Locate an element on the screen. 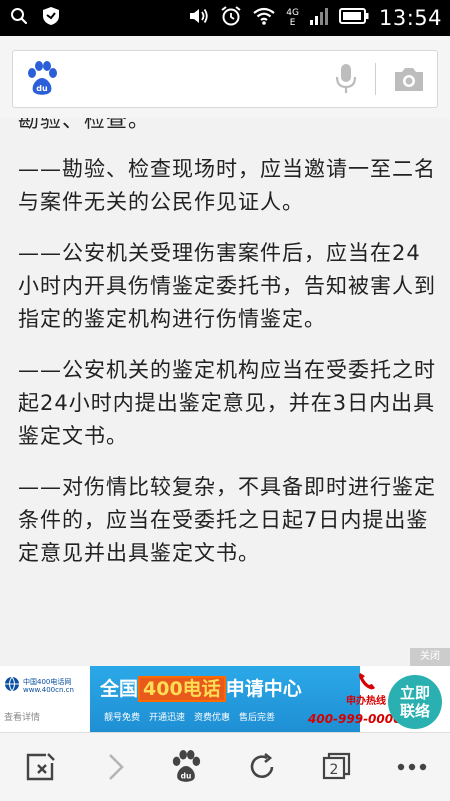 Image resolution: width=450 pixels, height=801 pixels. search-divider is located at coordinates (375, 79).